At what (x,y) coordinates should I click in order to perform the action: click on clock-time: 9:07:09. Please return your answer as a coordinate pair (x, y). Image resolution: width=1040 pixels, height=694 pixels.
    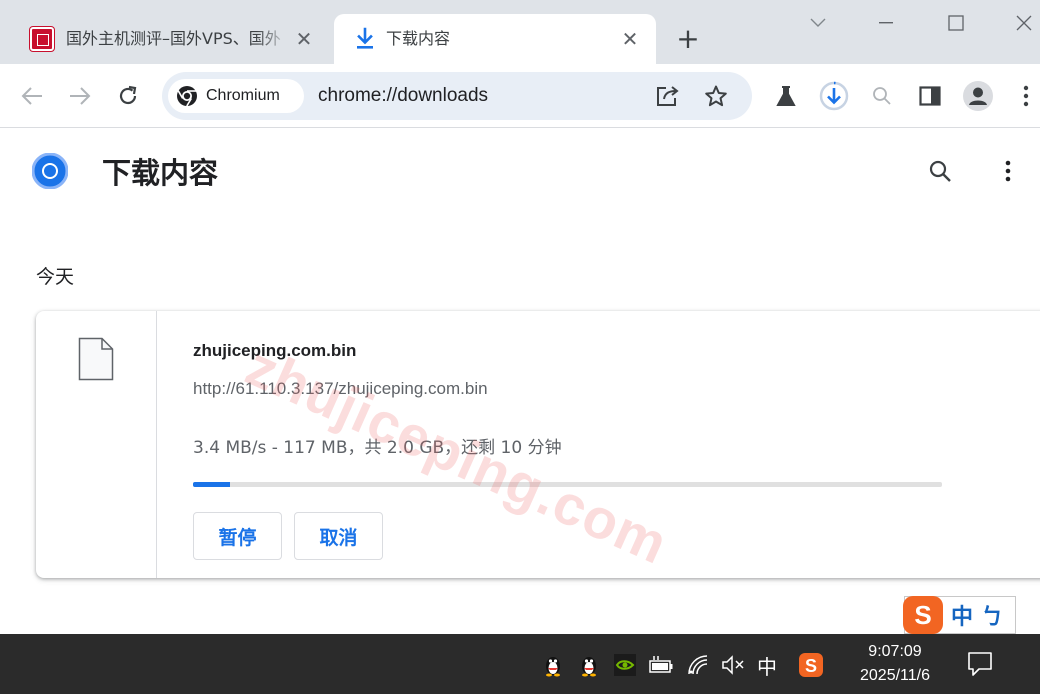
    Looking at the image, I should click on (895, 651).